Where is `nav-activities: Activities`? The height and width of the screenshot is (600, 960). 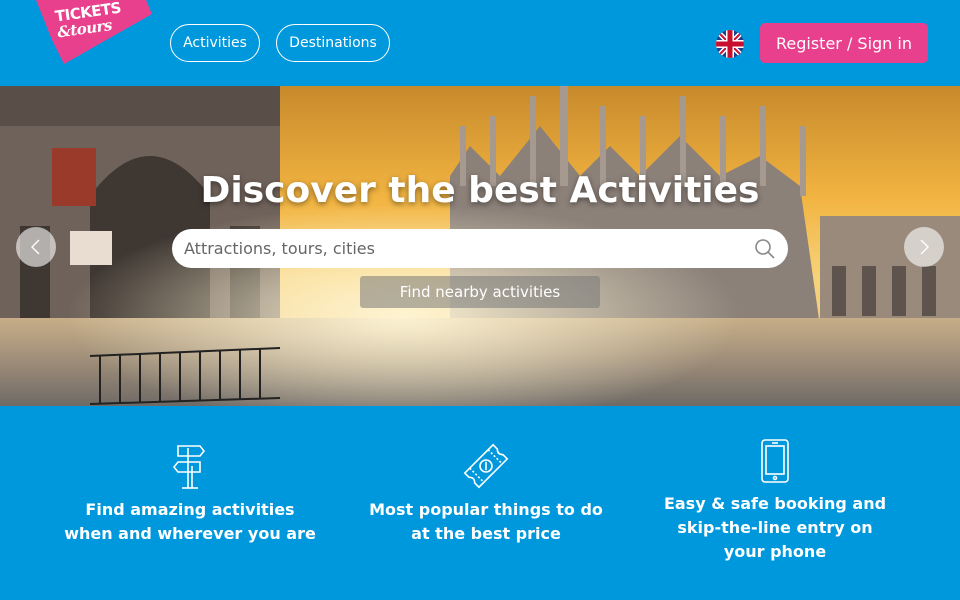
nav-activities: Activities is located at coordinates (215, 43).